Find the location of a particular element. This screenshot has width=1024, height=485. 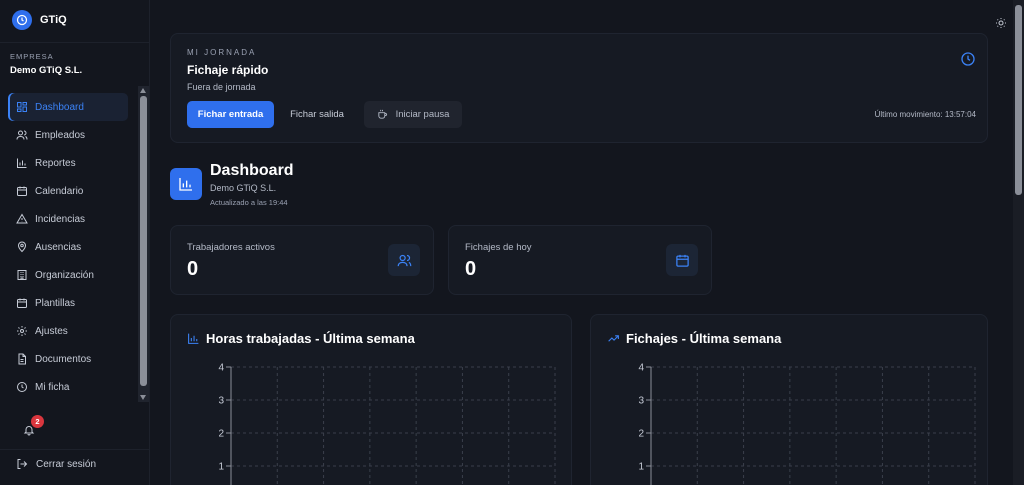

last-movement: Último movimiento: 13:57:04 is located at coordinates (925, 114).